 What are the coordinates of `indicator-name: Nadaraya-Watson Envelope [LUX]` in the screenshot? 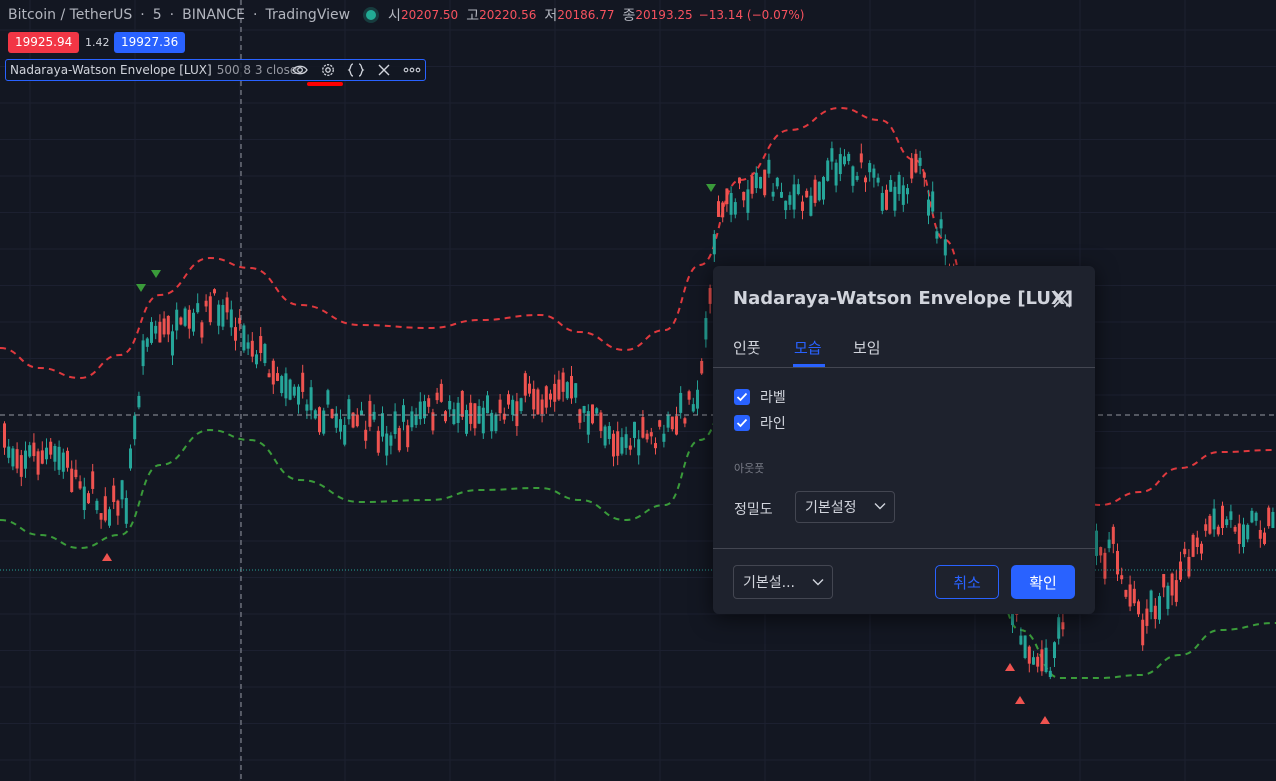 It's located at (111, 70).